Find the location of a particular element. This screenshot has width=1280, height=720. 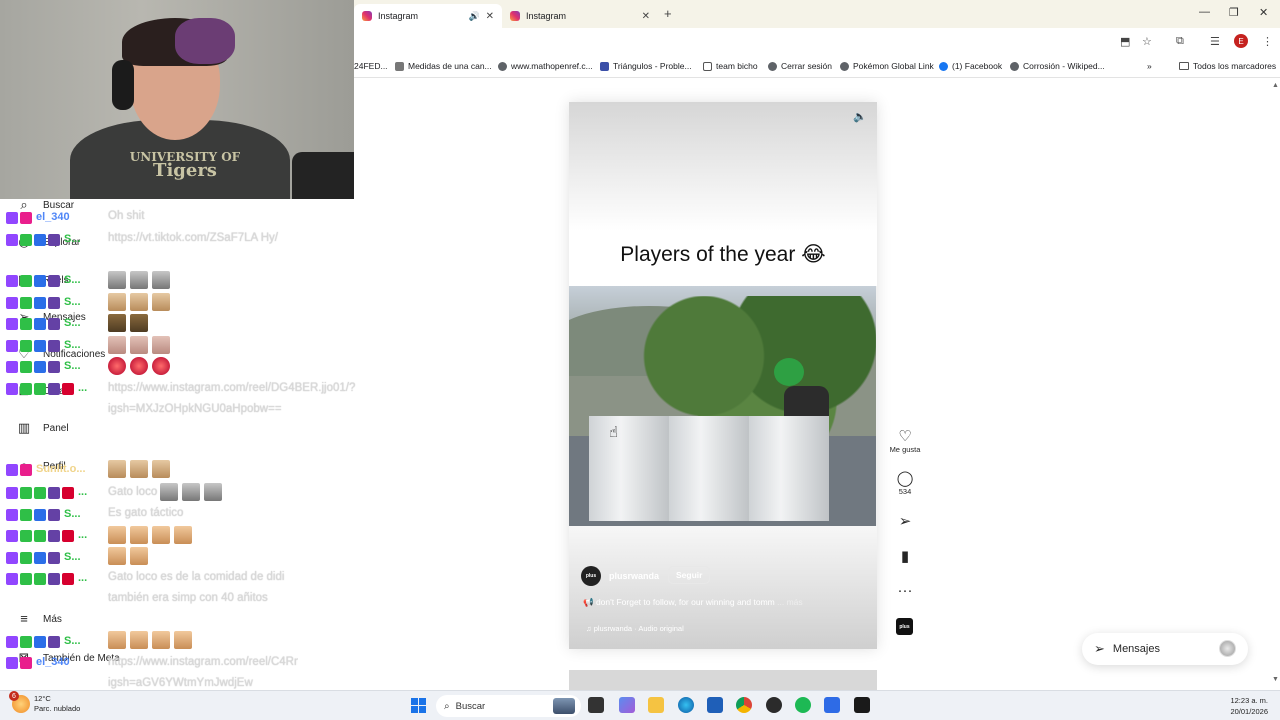

globe-icon is located at coordinates (502, 66).